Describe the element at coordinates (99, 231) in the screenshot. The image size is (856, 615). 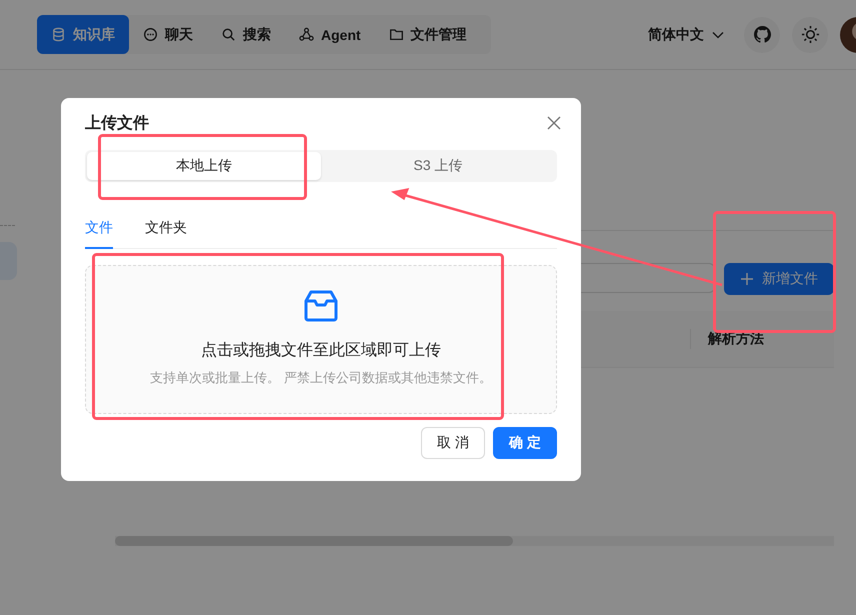
I see `tab: 文件` at that location.